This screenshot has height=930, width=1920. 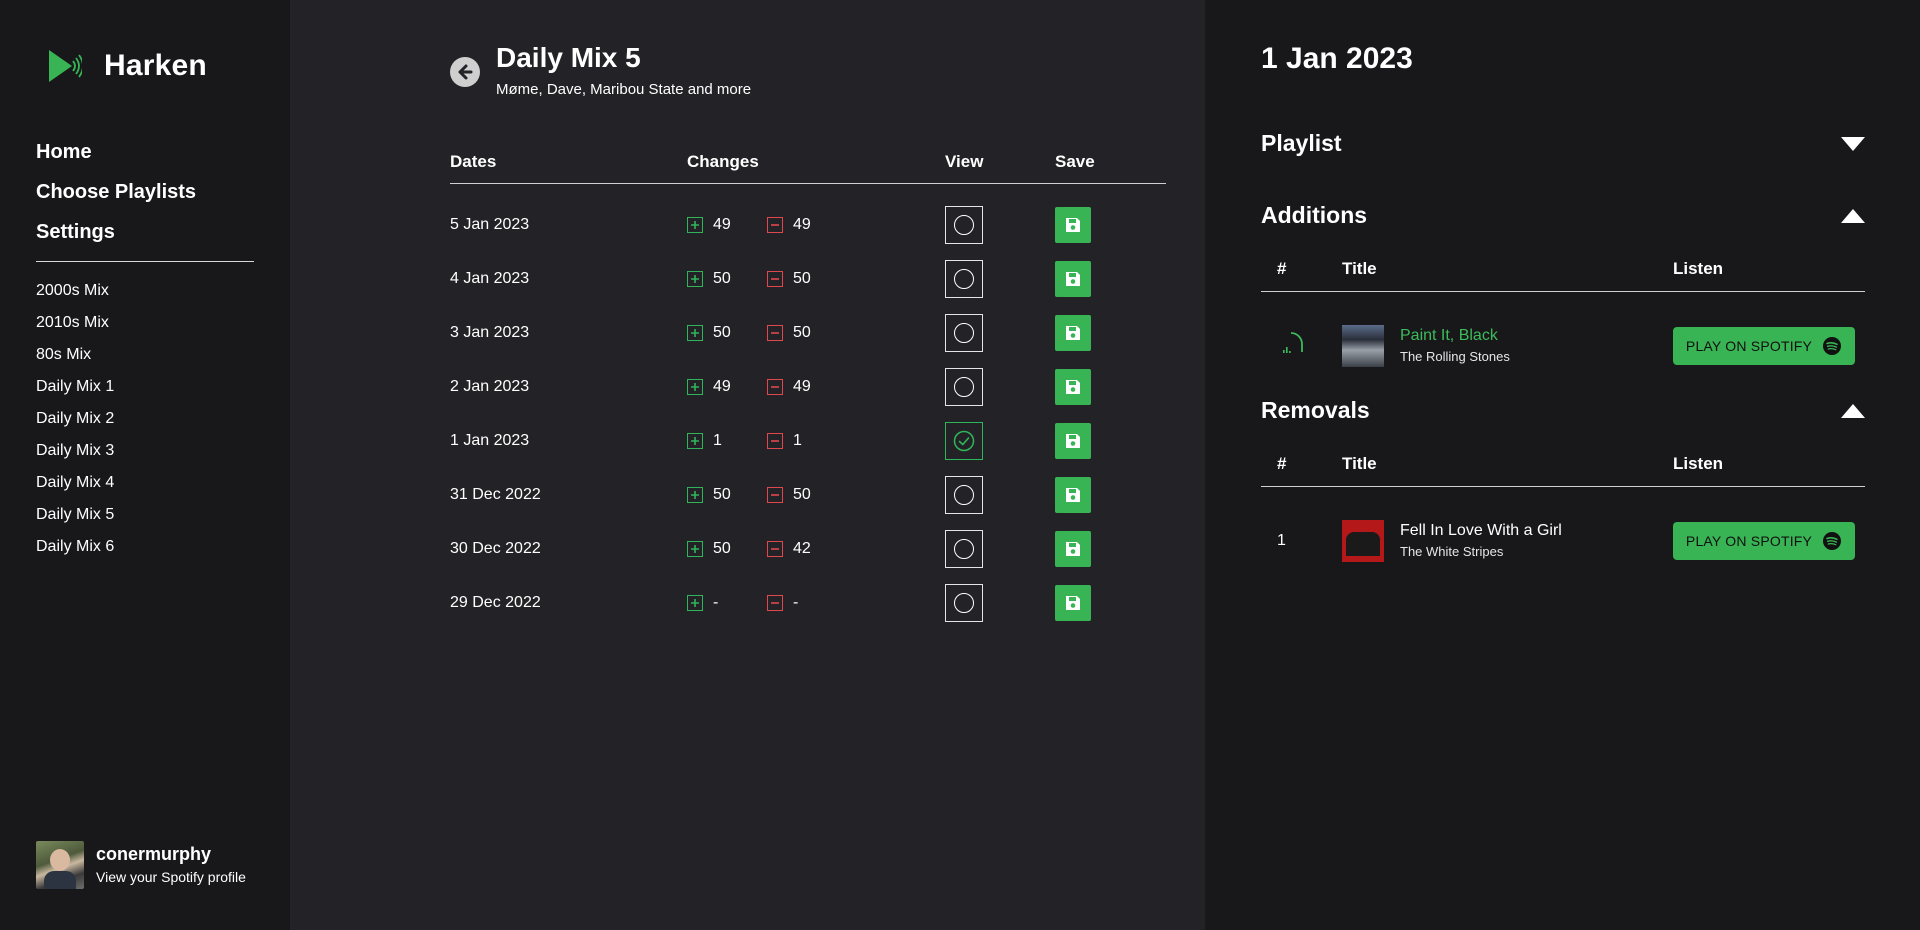 I want to click on row-date: 30 Dec 2022, so click(x=495, y=548).